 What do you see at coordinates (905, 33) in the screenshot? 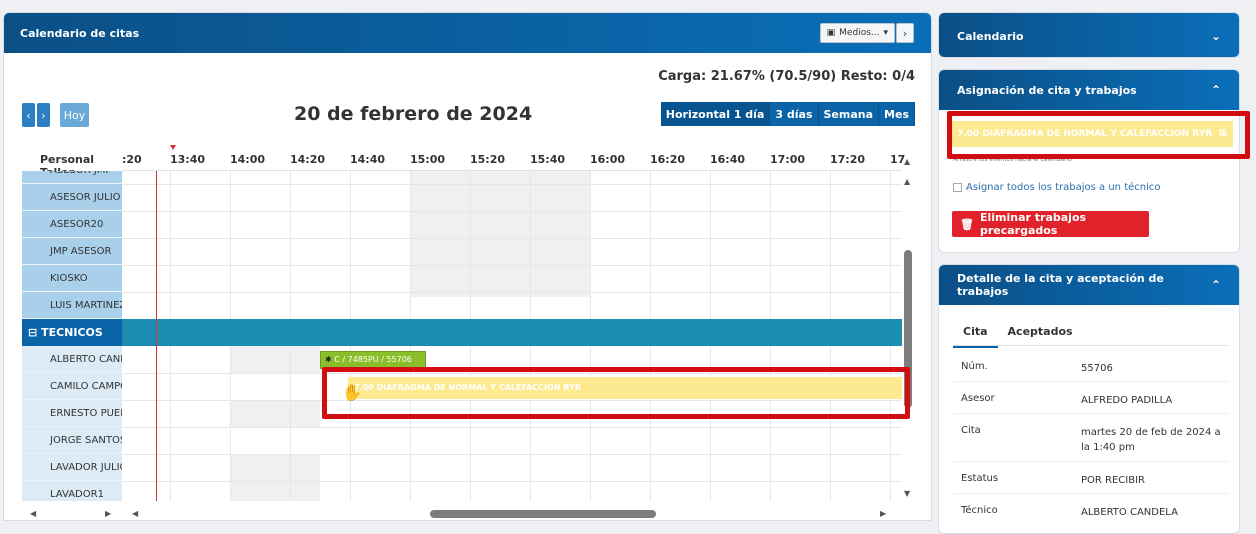
I see `medios-next-button: ›` at bounding box center [905, 33].